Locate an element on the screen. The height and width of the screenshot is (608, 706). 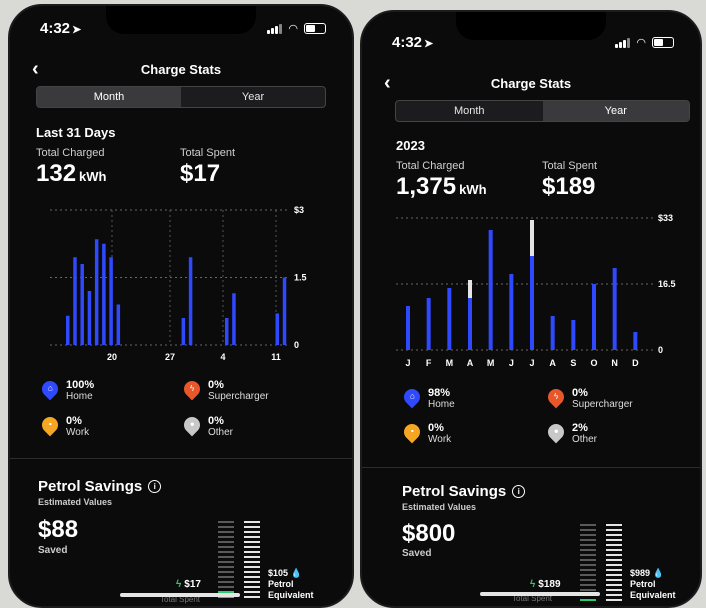
signal-icon is located at coordinates (275, 28).